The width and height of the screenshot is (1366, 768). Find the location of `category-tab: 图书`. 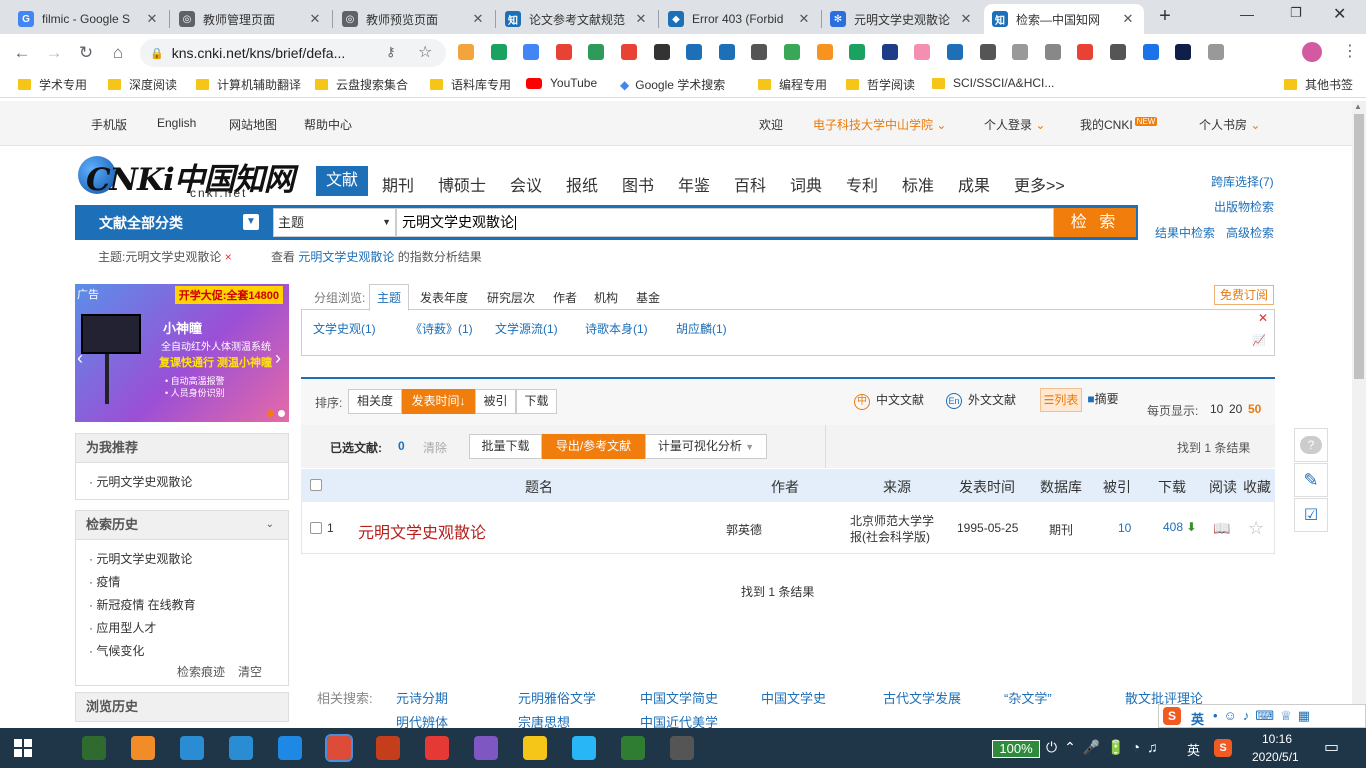

category-tab: 图书 is located at coordinates (638, 184).